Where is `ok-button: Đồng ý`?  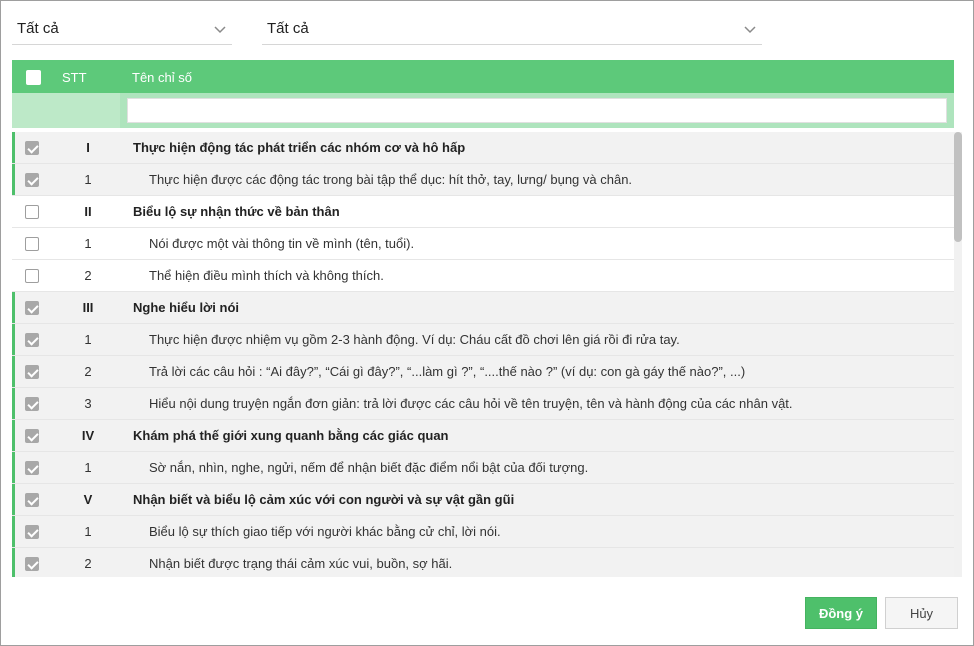 ok-button: Đồng ý is located at coordinates (841, 613).